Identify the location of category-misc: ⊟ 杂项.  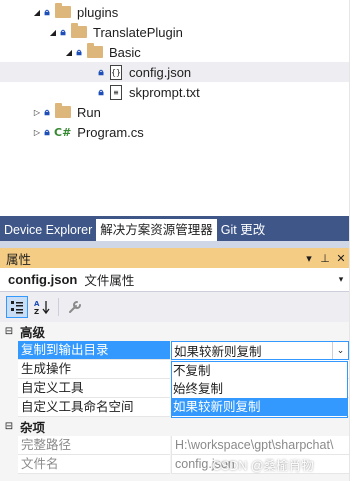
(174, 426).